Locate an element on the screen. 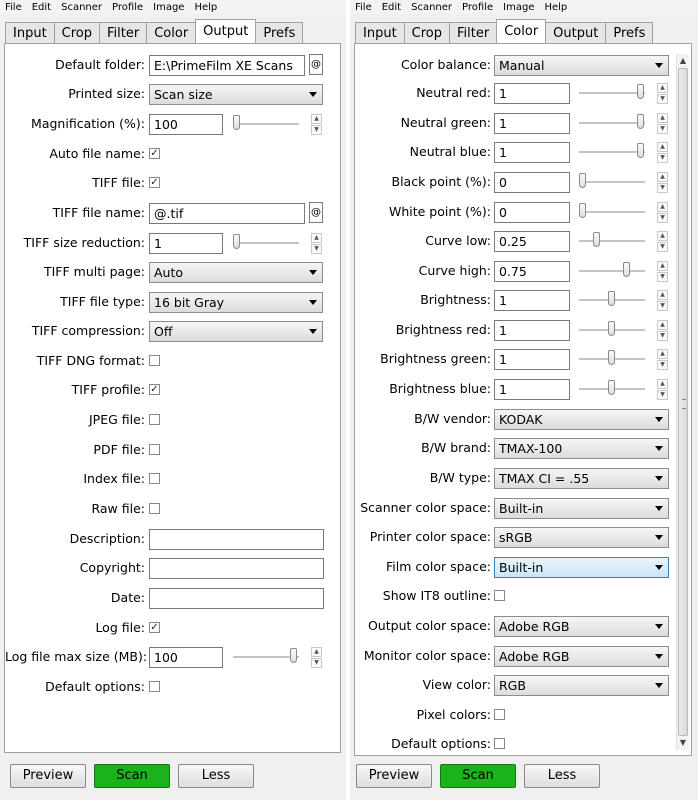 The image size is (698, 800). brightness-red-spinner: ▲ ▼ is located at coordinates (662, 330).